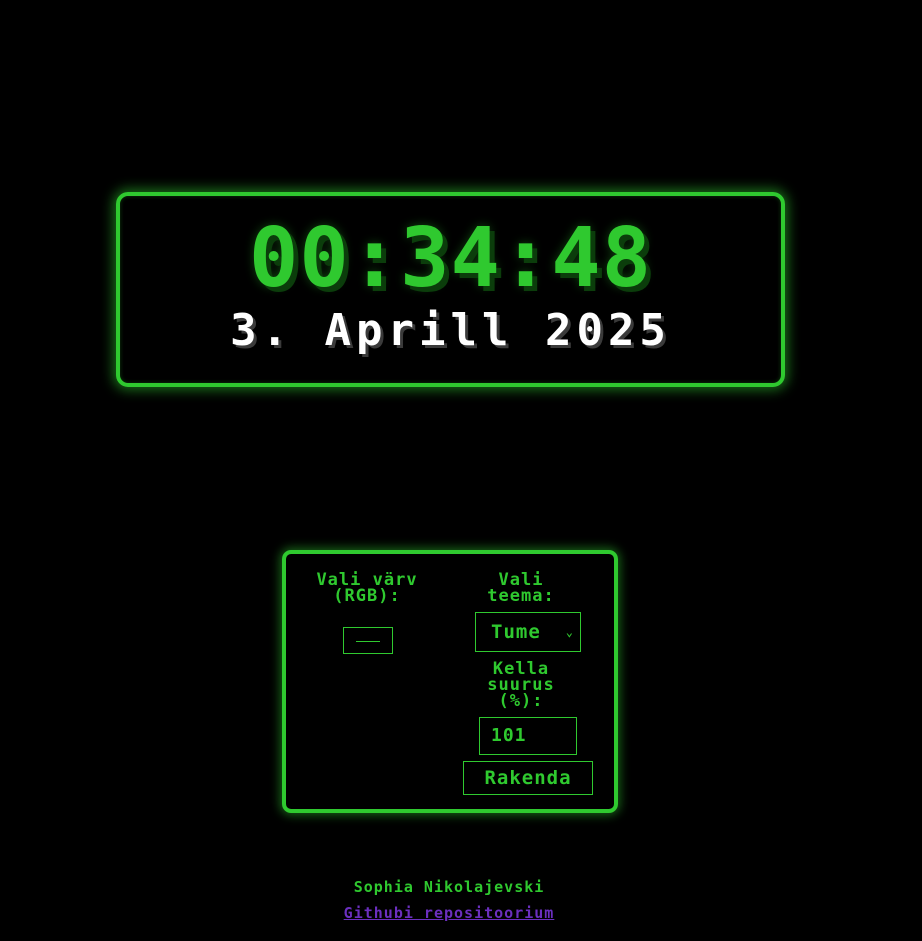  I want to click on clock-size-value: 101, so click(509, 735).